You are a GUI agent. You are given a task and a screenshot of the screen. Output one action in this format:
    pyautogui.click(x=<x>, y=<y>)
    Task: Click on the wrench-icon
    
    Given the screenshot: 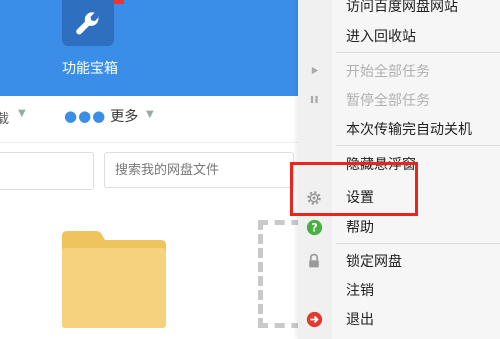 What is the action you would take?
    pyautogui.click(x=87, y=23)
    